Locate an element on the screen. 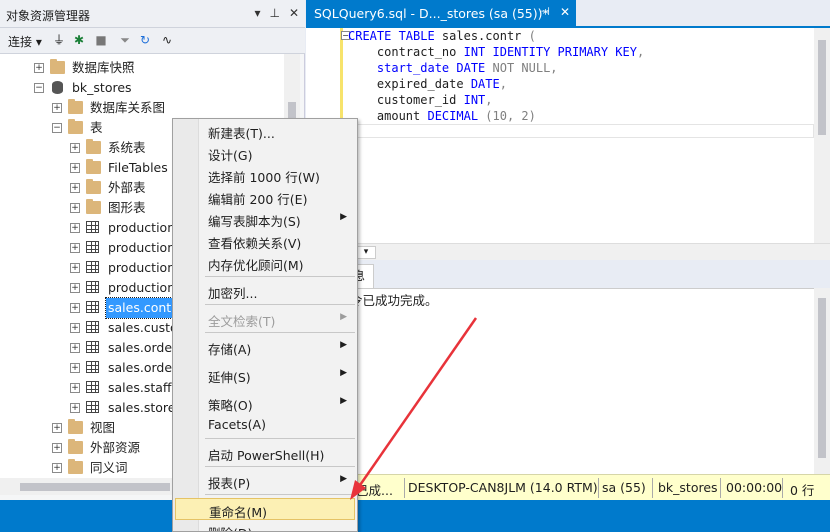 The height and width of the screenshot is (532, 830). menu-item: 策略(O) ▶ is located at coordinates (265, 403).